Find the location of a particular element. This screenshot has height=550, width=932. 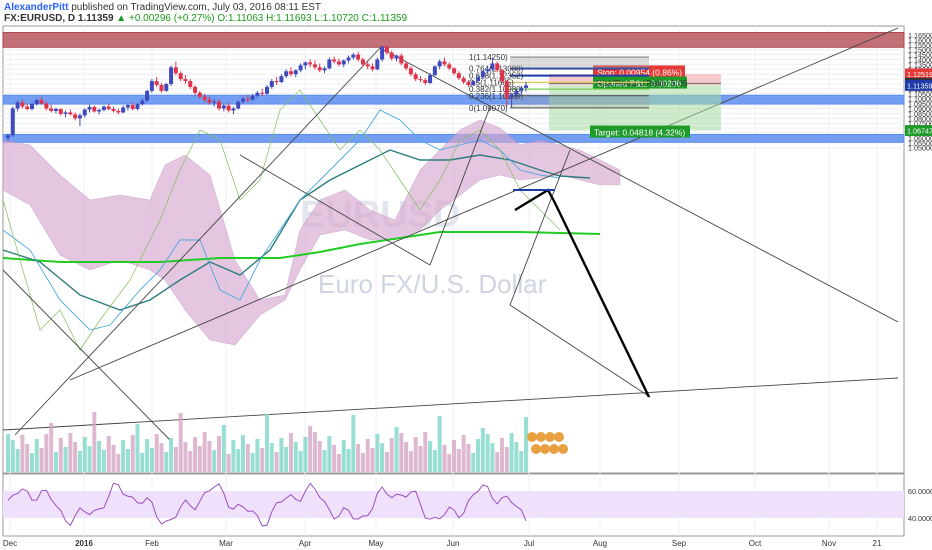

rsi-band is located at coordinates (453, 504).